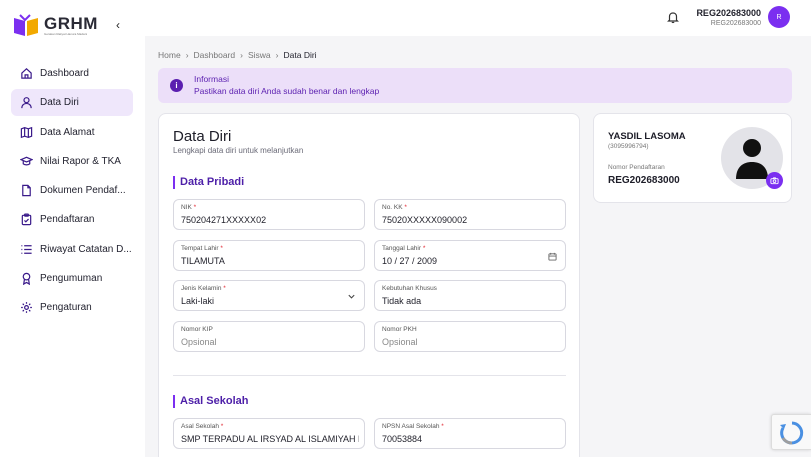 The image size is (811, 457). What do you see at coordinates (269, 295) in the screenshot?
I see `jenis-kelamin-select: Jenis Kelamin * Laki-laki` at bounding box center [269, 295].